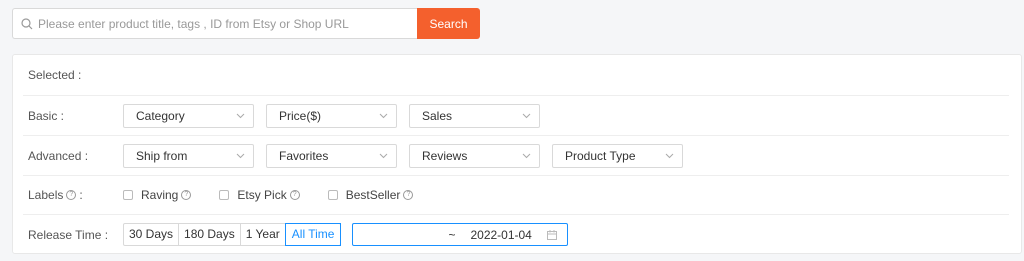  What do you see at coordinates (445, 155) in the screenshot?
I see `reviews-select-label: Reviews` at bounding box center [445, 155].